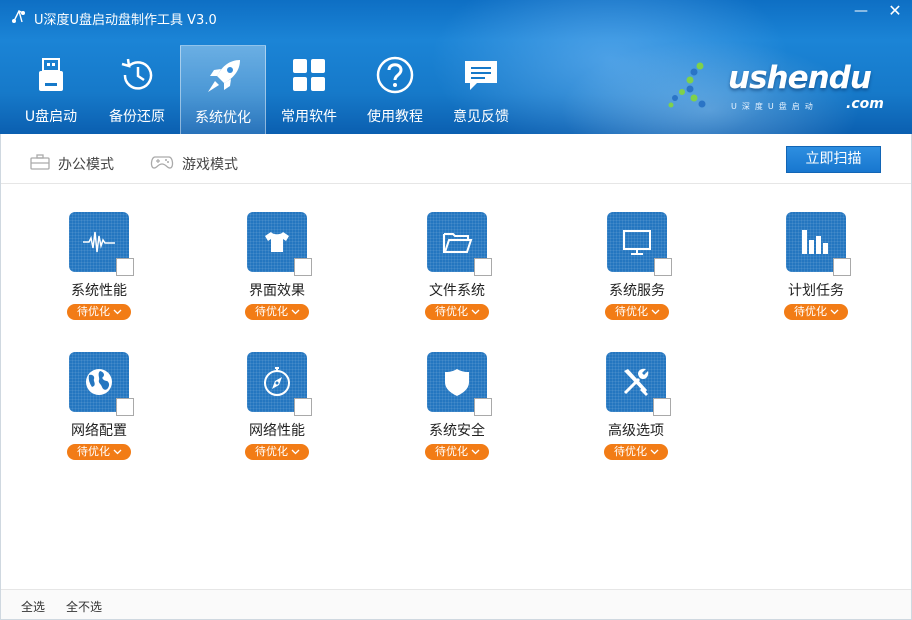  I want to click on nav-usb-boot: U盘启动, so click(51, 89).